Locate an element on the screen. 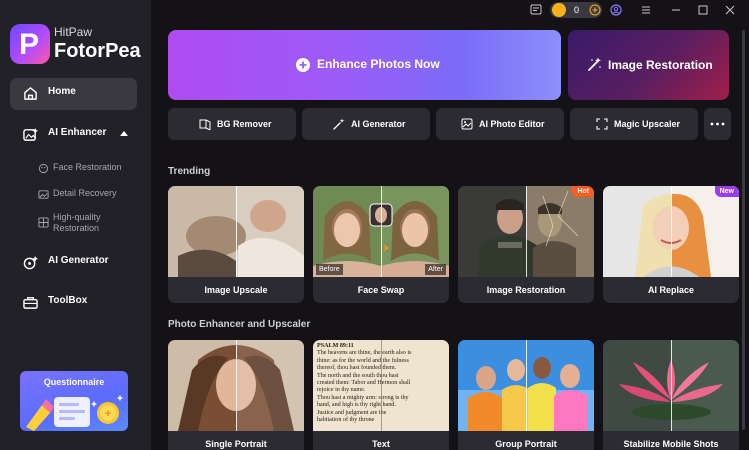  main-scrollbar is located at coordinates (743, 230).